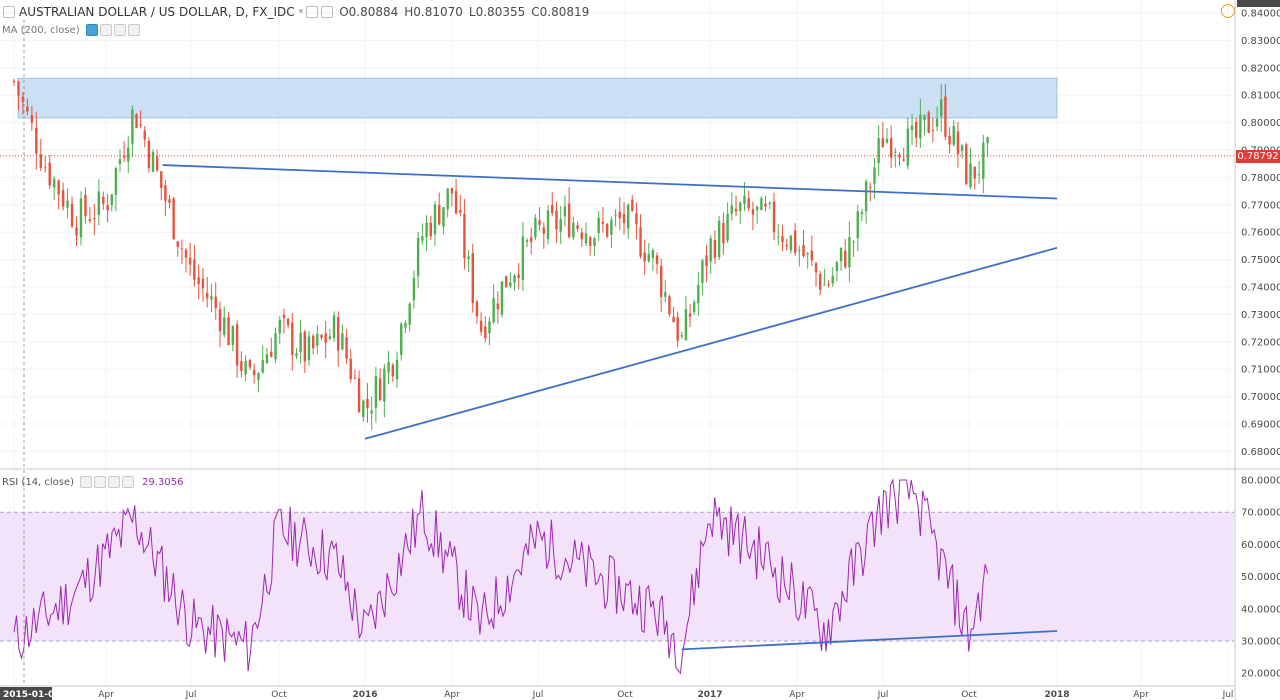  Describe the element at coordinates (1260, 397) in the screenshot. I see `price-axis-label: 0.70000` at that location.